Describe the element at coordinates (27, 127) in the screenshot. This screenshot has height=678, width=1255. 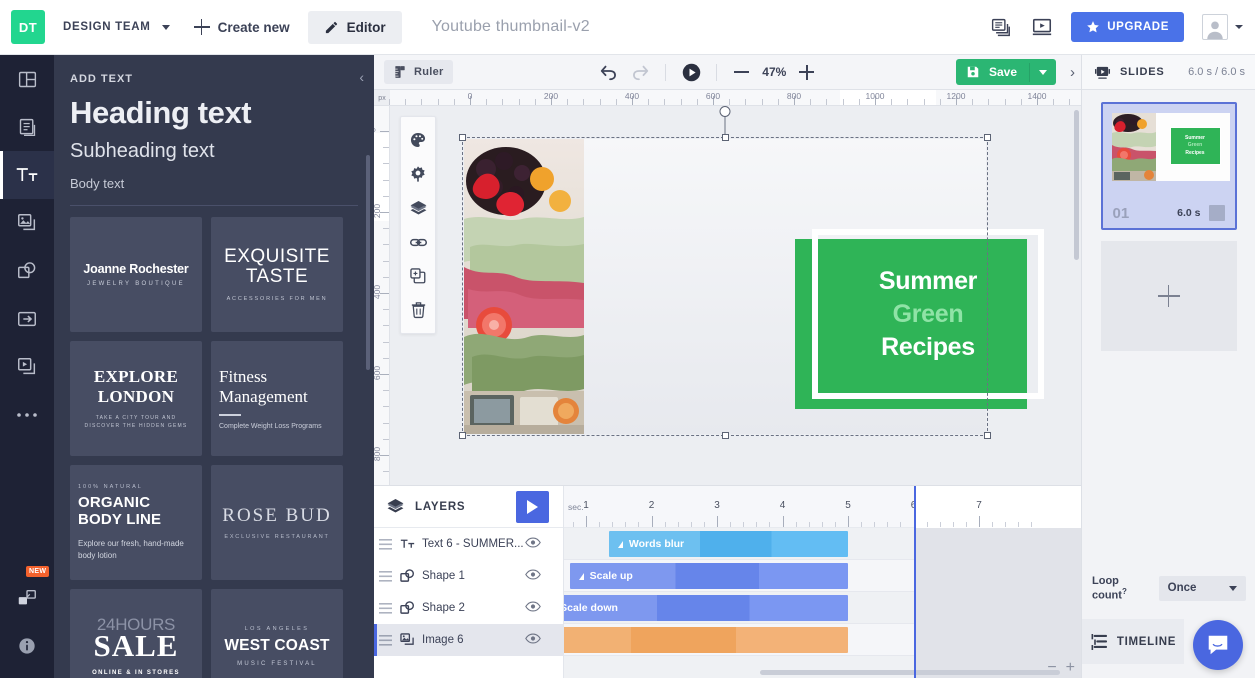
I see `sidebar-item-document` at that location.